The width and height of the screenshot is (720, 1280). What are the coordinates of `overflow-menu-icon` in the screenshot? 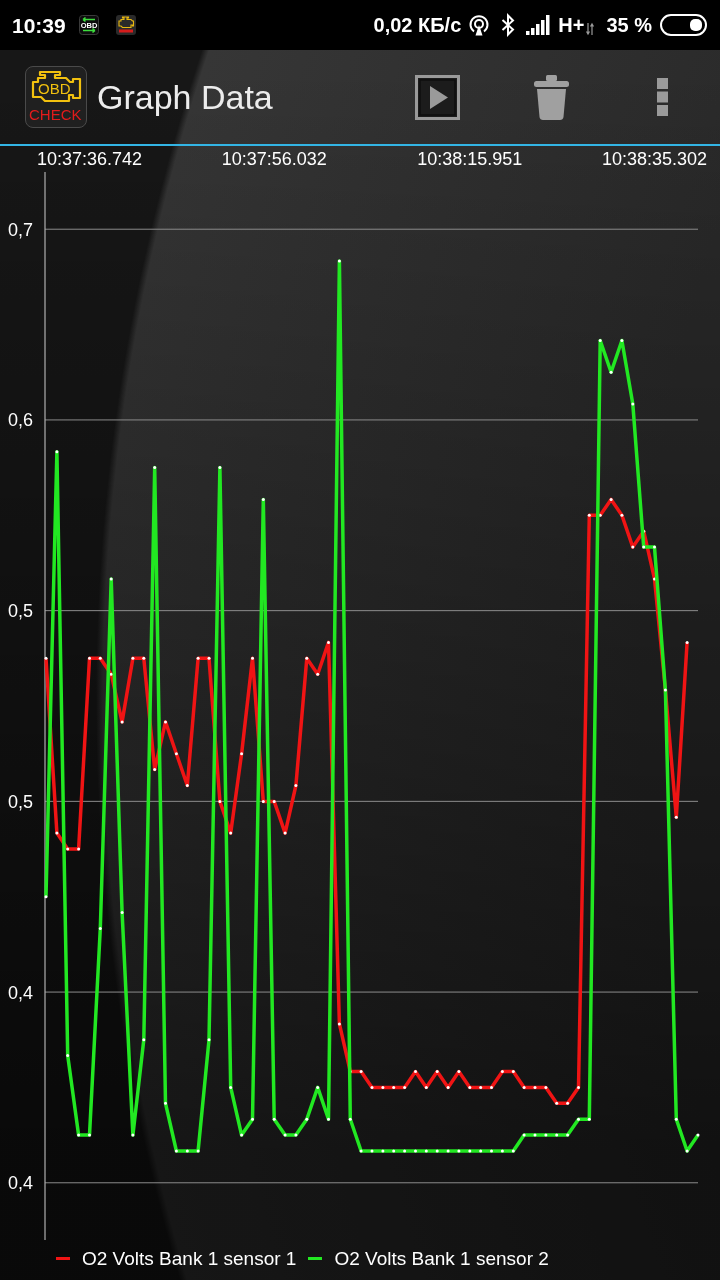 It's located at (662, 97).